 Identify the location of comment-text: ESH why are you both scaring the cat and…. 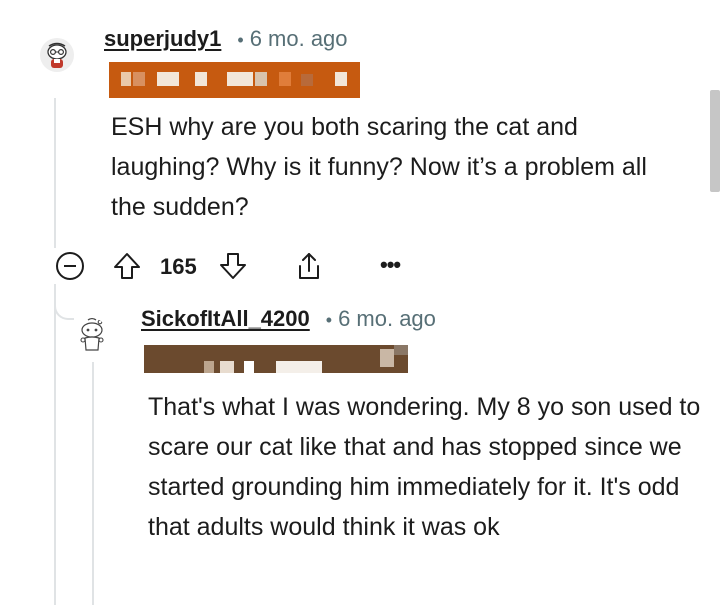
(379, 167).